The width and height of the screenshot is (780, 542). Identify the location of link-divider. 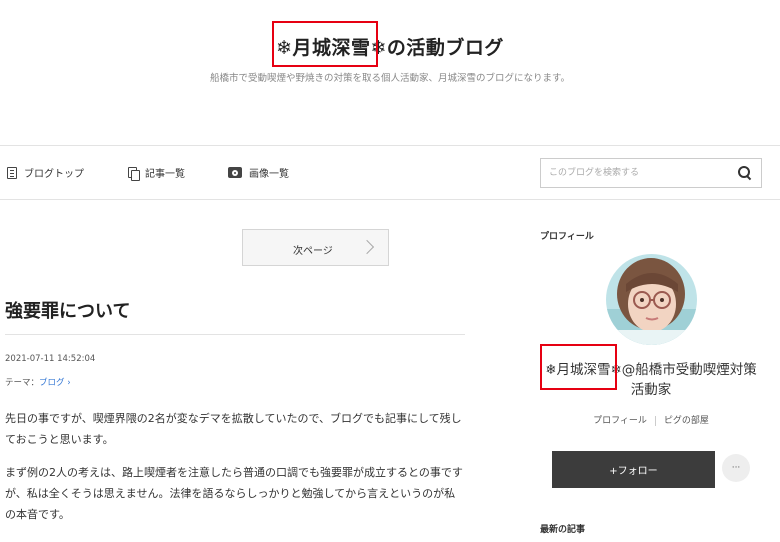
(655, 420).